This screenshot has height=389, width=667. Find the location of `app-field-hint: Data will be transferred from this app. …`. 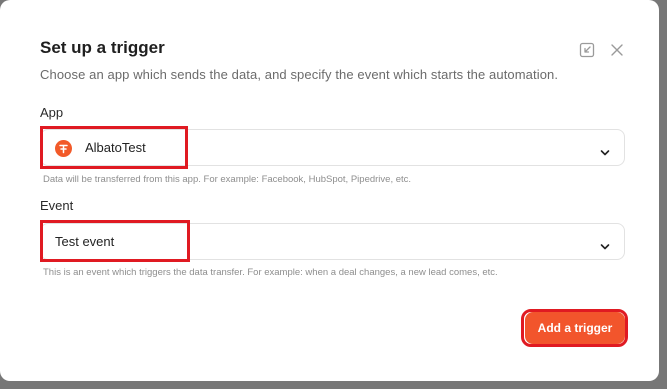

app-field-hint: Data will be transferred from this app. … is located at coordinates (227, 179).